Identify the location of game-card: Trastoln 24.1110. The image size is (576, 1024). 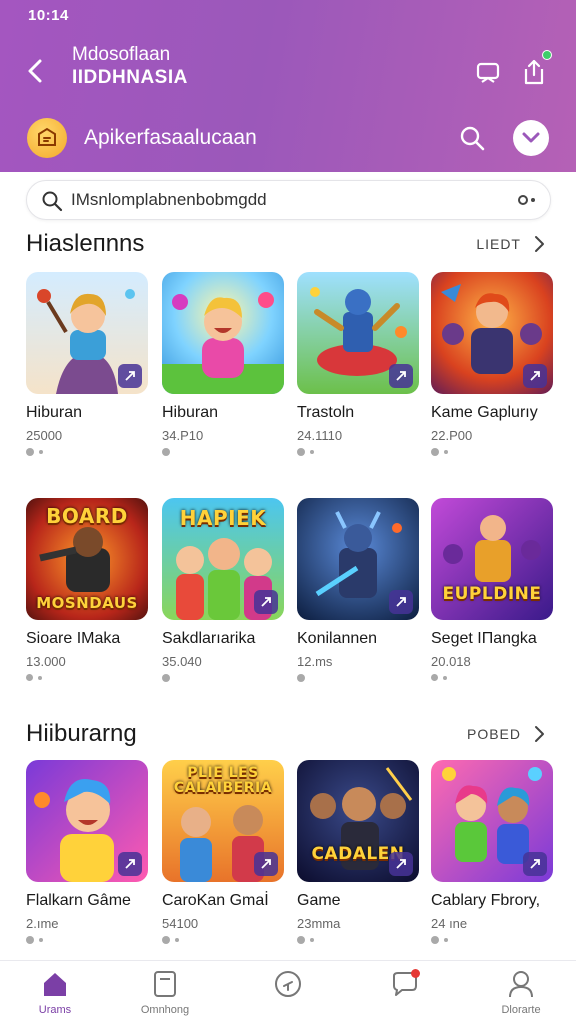
(358, 364).